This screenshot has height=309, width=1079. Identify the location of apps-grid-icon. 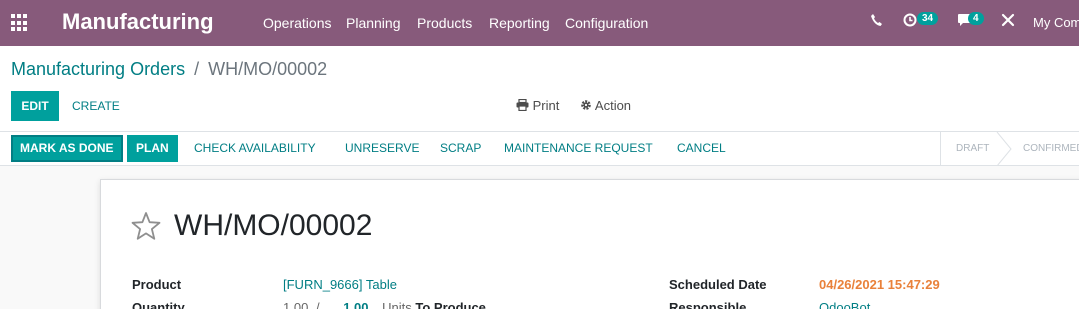
(20, 23).